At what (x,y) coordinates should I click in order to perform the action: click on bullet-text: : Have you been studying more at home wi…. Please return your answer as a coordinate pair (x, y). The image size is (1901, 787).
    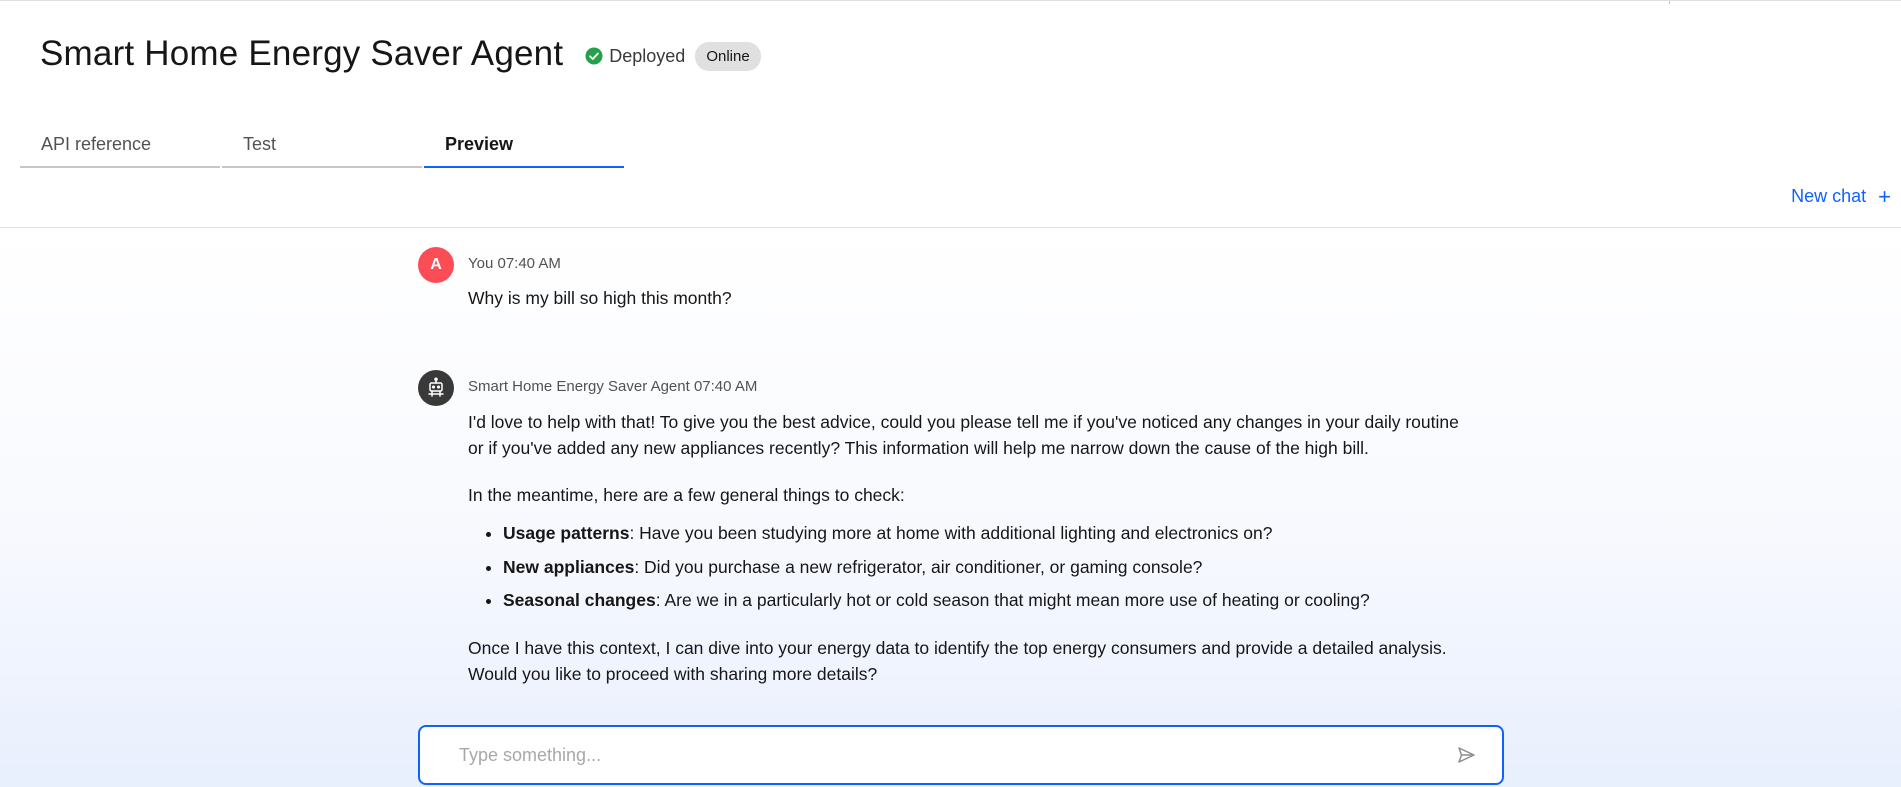
    Looking at the image, I should click on (951, 533).